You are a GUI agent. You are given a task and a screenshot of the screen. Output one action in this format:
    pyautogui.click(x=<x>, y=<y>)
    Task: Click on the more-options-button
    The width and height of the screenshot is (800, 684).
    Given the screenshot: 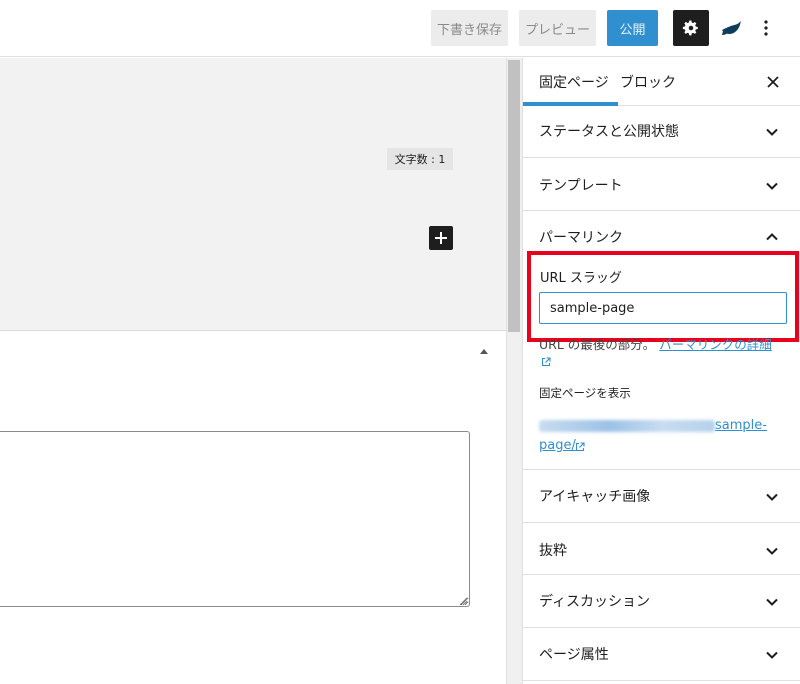 What is the action you would take?
    pyautogui.click(x=766, y=28)
    